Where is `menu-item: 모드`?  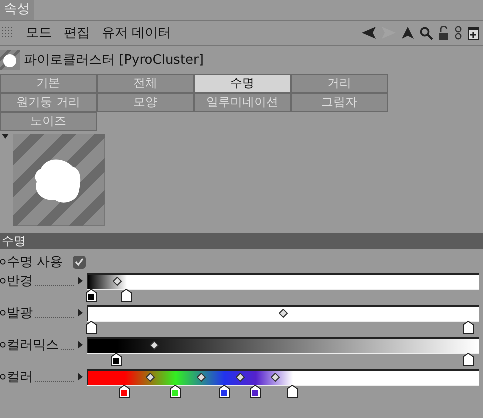 menu-item: 모드 is located at coordinates (39, 33).